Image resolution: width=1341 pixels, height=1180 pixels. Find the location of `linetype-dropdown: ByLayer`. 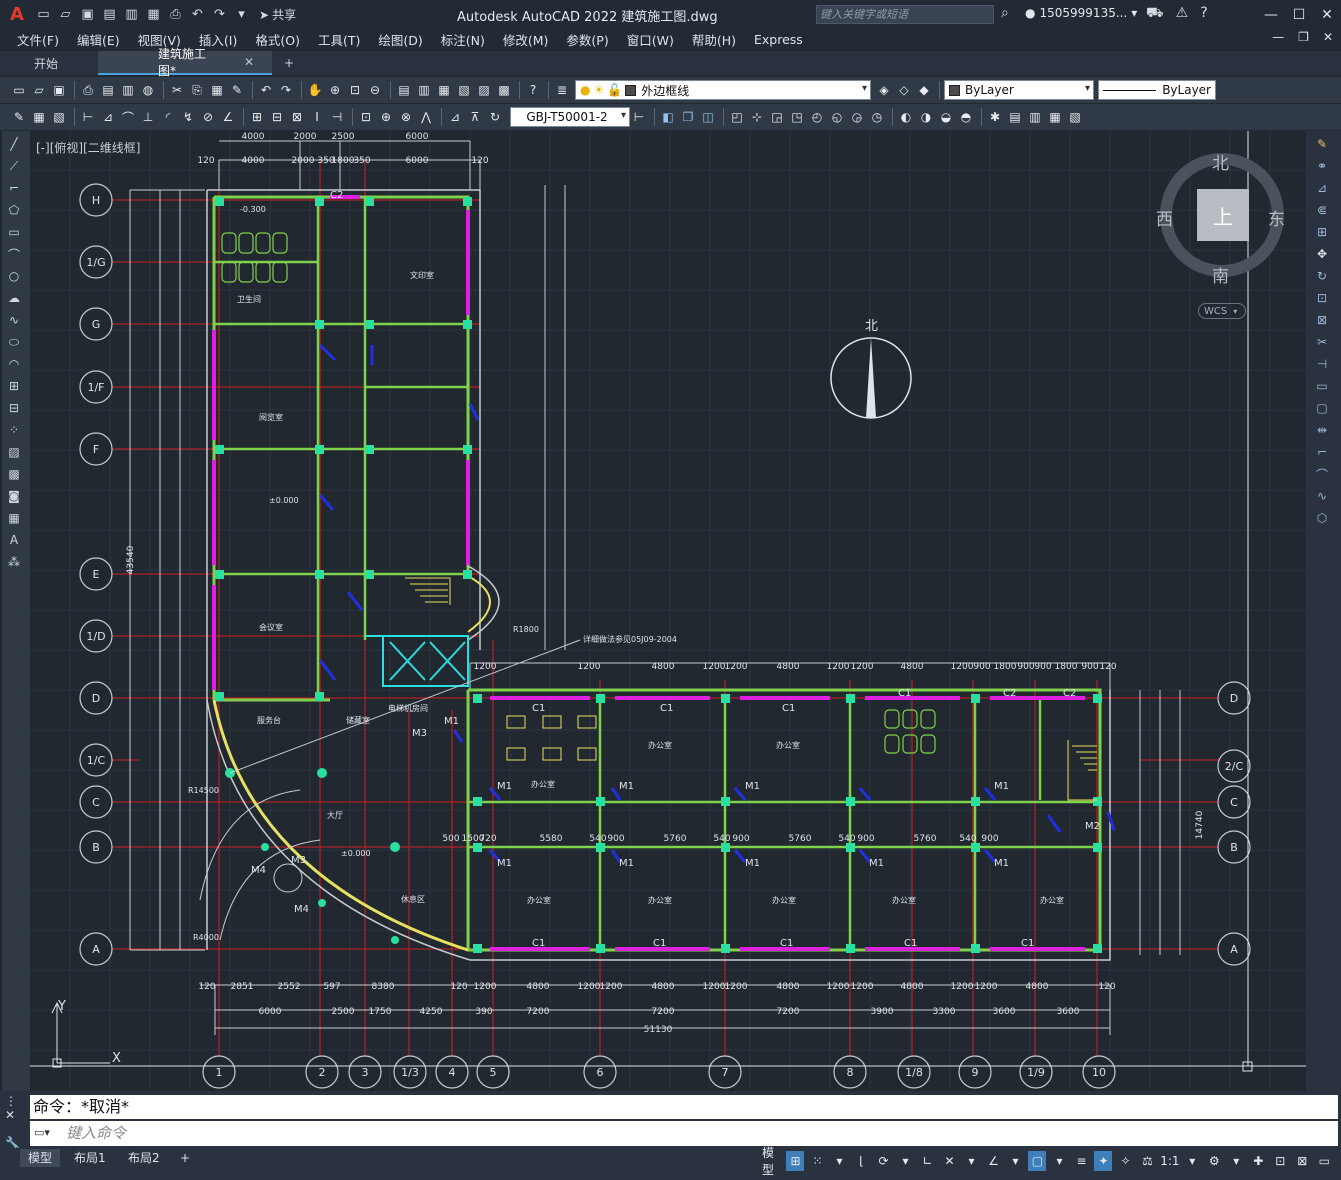

linetype-dropdown: ByLayer is located at coordinates (1157, 90).